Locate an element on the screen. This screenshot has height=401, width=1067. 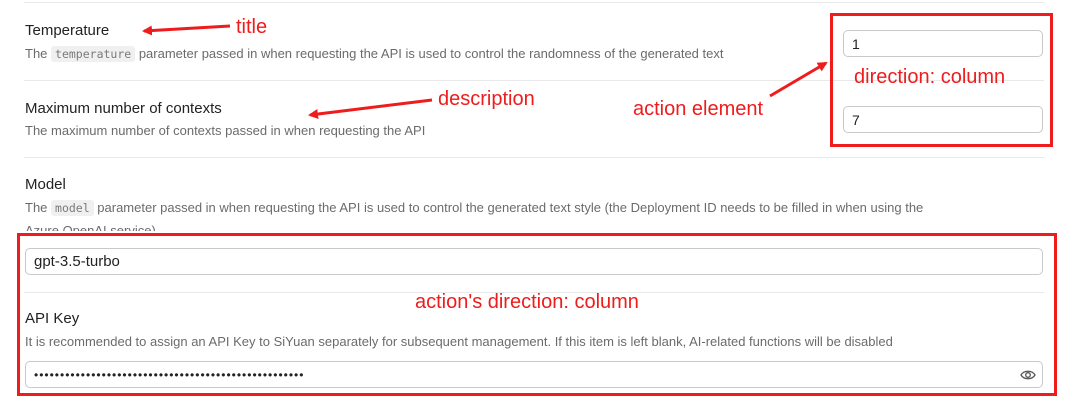
temperature-desc-prefix: The is located at coordinates (36, 53).